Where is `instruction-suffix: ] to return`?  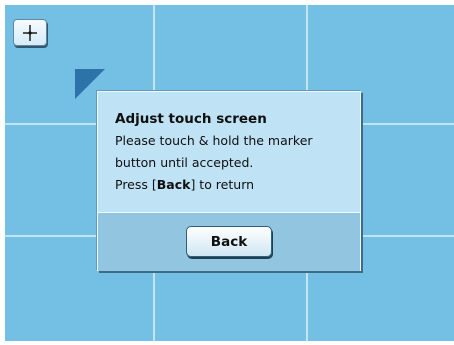 instruction-suffix: ] to return is located at coordinates (222, 184).